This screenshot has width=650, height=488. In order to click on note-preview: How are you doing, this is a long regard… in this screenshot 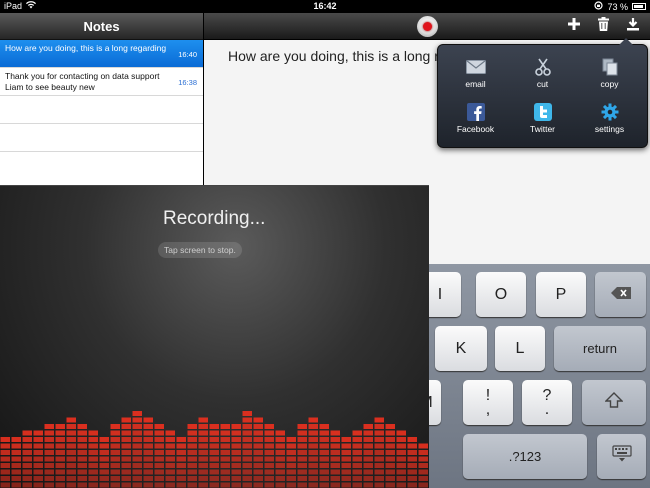, I will do `click(86, 48)`.